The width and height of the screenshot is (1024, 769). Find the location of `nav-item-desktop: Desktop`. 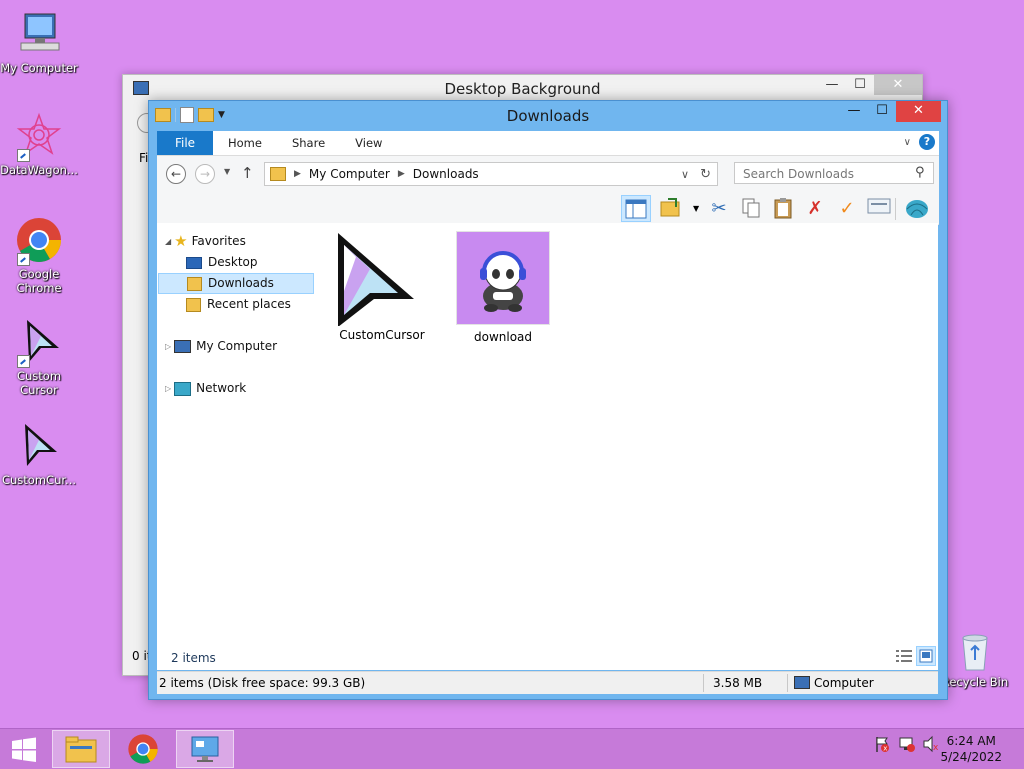

nav-item-desktop: Desktop is located at coordinates (222, 262).